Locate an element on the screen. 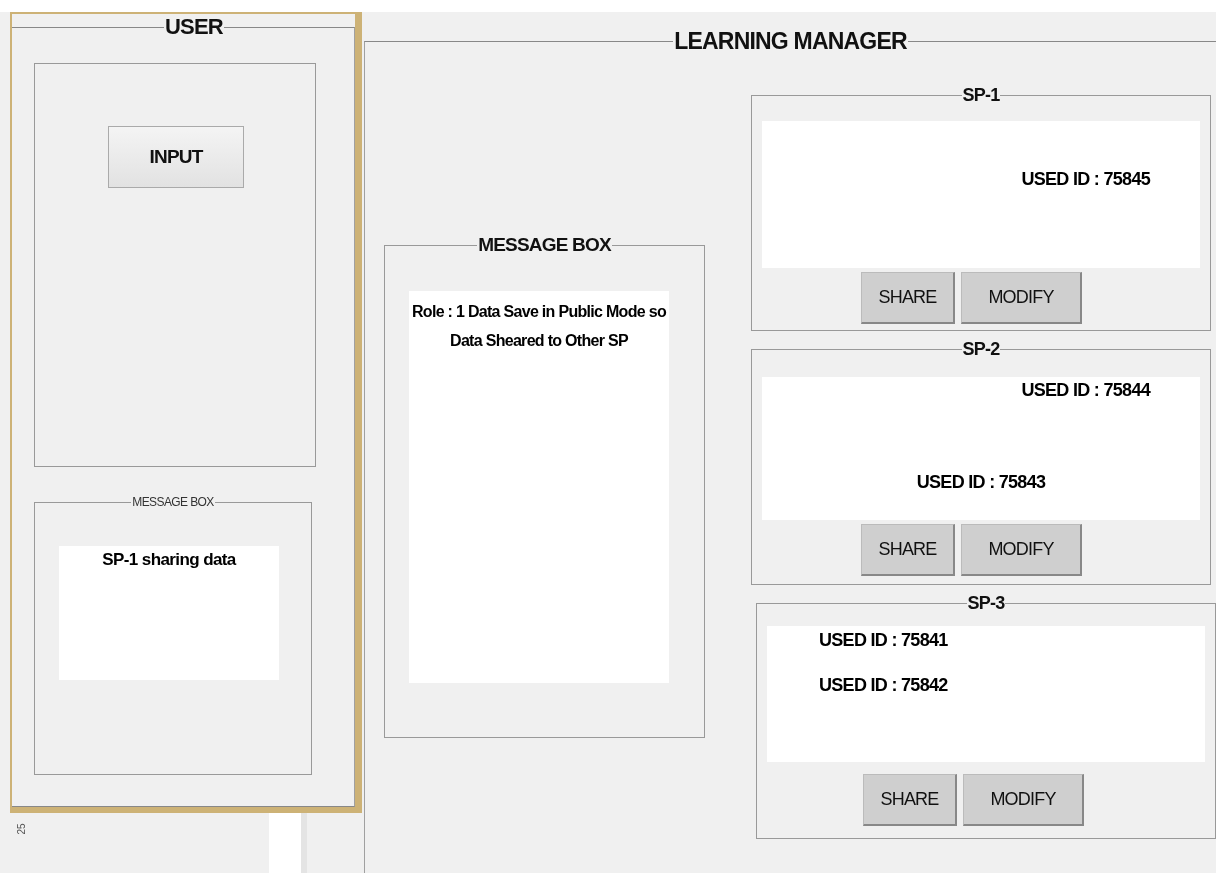 This screenshot has width=1216, height=873. message-text: Role : 1 Data Save in Public Mode so Data Sheared to Other SP is located at coordinates (539, 487).